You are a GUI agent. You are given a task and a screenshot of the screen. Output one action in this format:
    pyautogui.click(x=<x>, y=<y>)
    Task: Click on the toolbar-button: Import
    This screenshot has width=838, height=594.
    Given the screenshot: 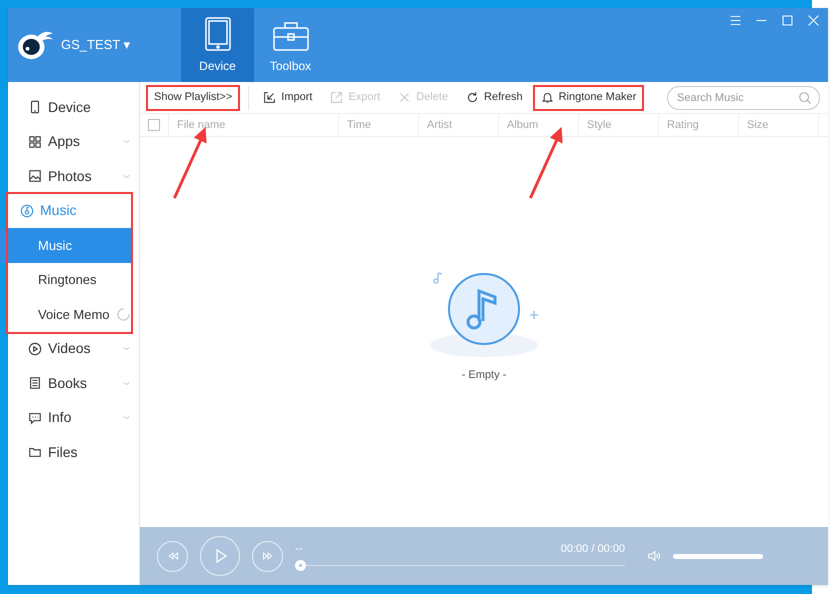 What is the action you would take?
    pyautogui.click(x=287, y=97)
    